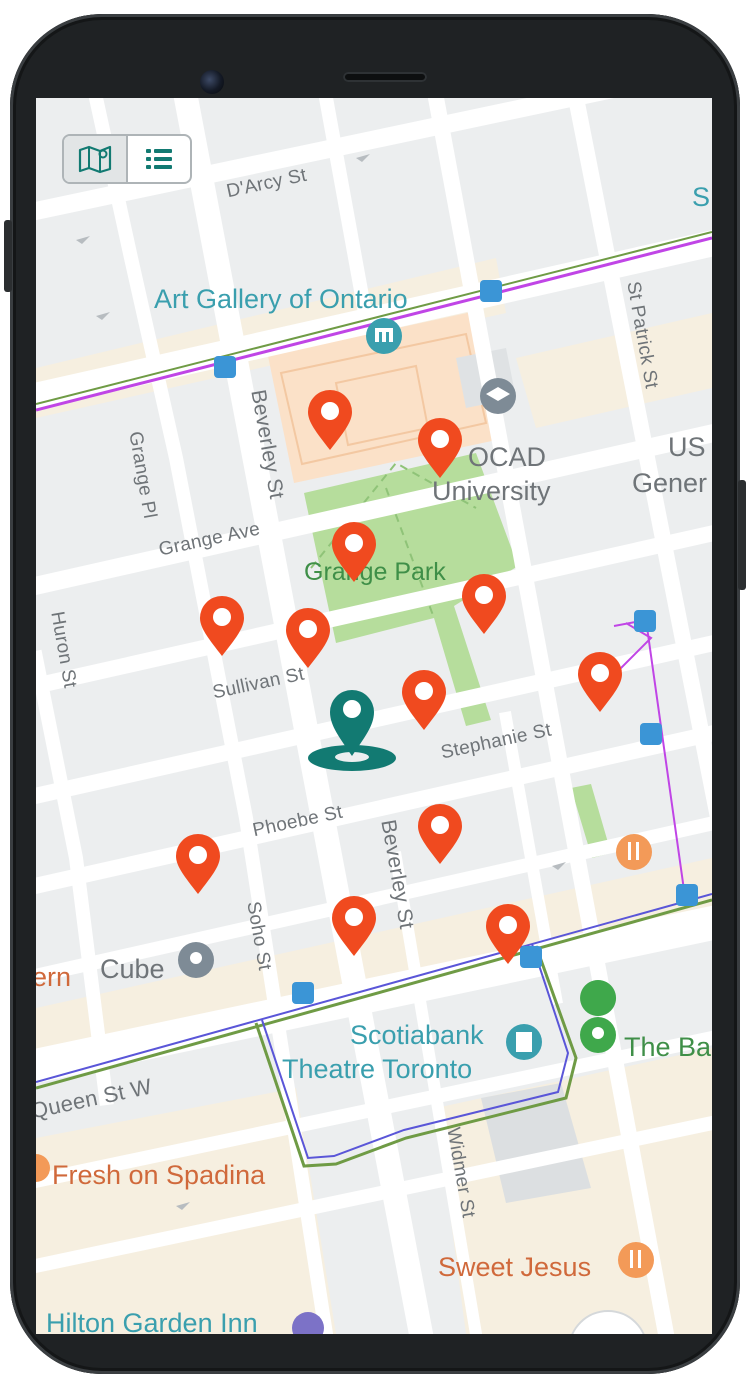 This screenshot has width=750, height=1374. Describe the element at coordinates (385, 77) in the screenshot. I see `earpiece-speaker` at that location.